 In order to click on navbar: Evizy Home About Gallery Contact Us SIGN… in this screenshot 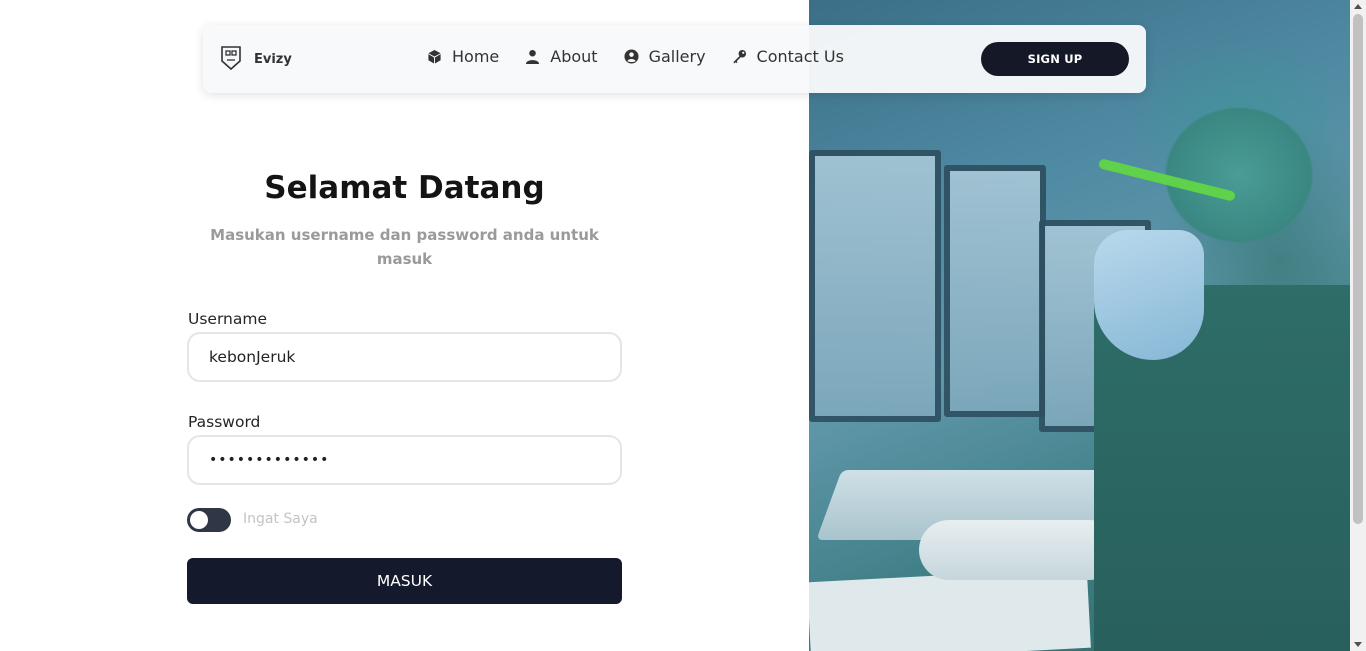, I will do `click(674, 59)`.